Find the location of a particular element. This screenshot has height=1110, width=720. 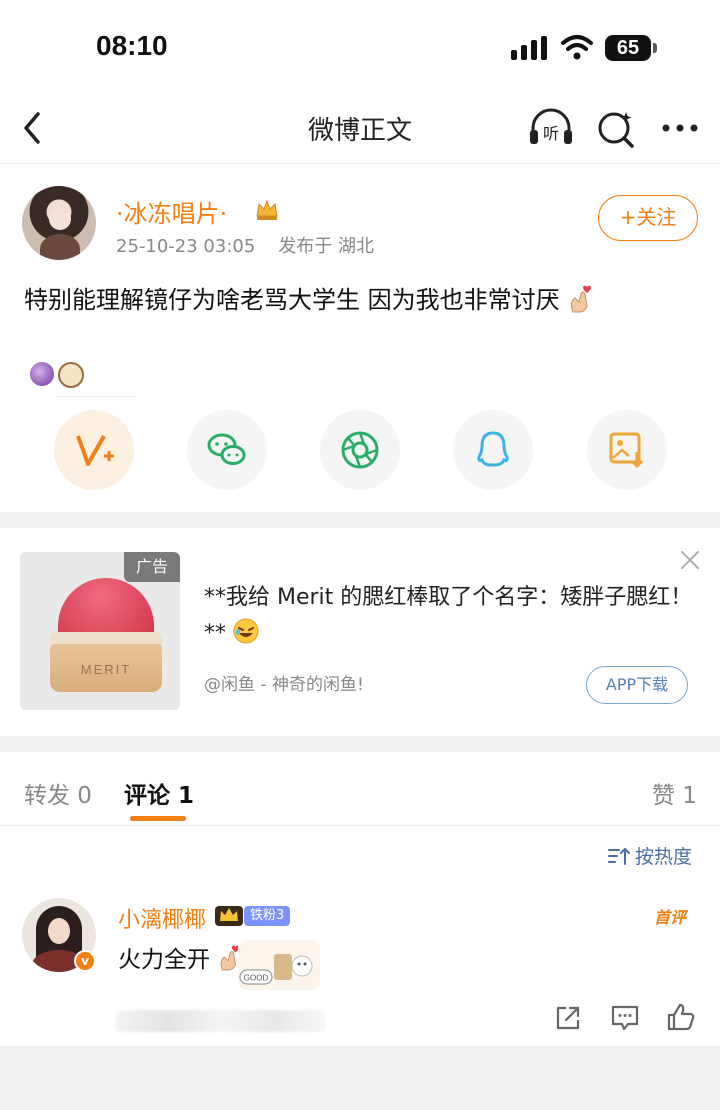

post-timestamp: 25-10-23 03:05 is located at coordinates (186, 246).